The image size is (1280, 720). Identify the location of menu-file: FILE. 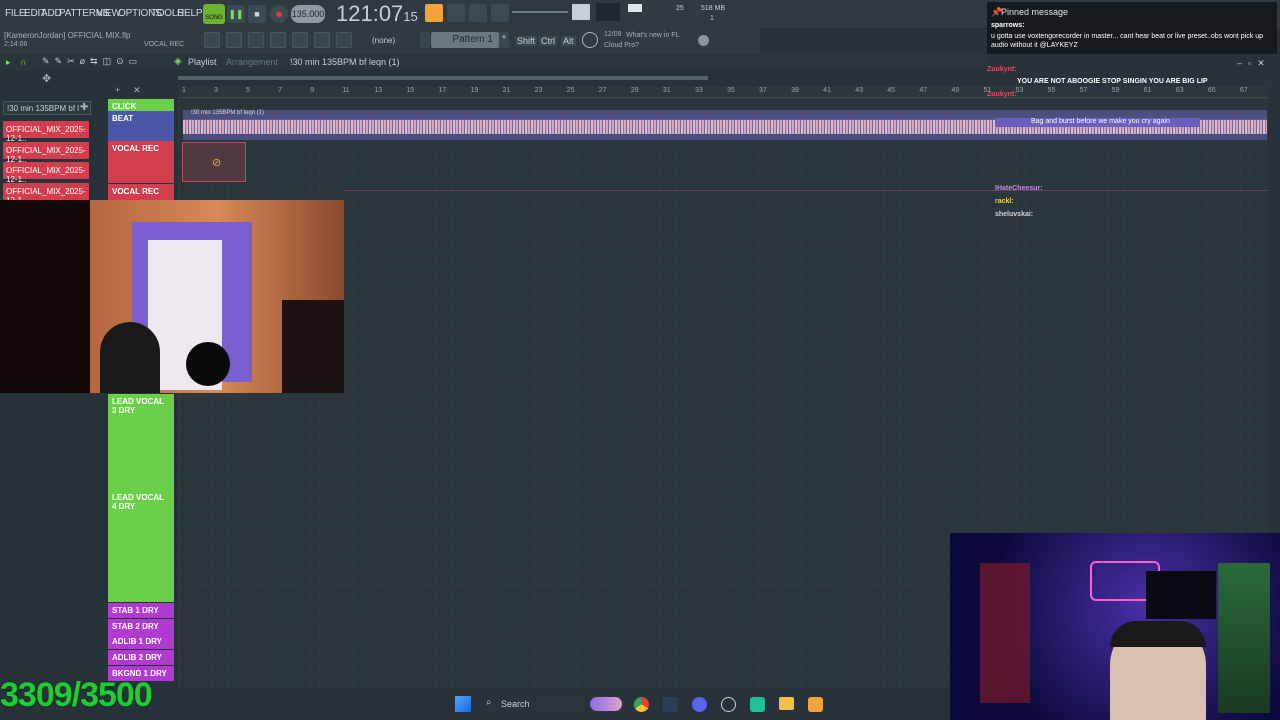
(15, 13).